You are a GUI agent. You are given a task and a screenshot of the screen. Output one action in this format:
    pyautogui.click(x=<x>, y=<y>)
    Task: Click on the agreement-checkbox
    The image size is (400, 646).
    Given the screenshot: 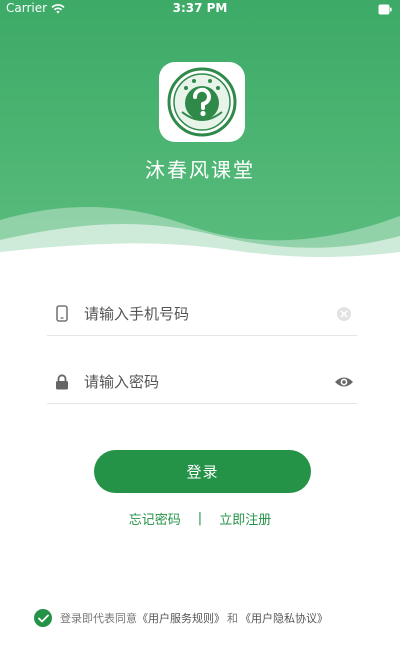 What is the action you would take?
    pyautogui.click(x=43, y=618)
    